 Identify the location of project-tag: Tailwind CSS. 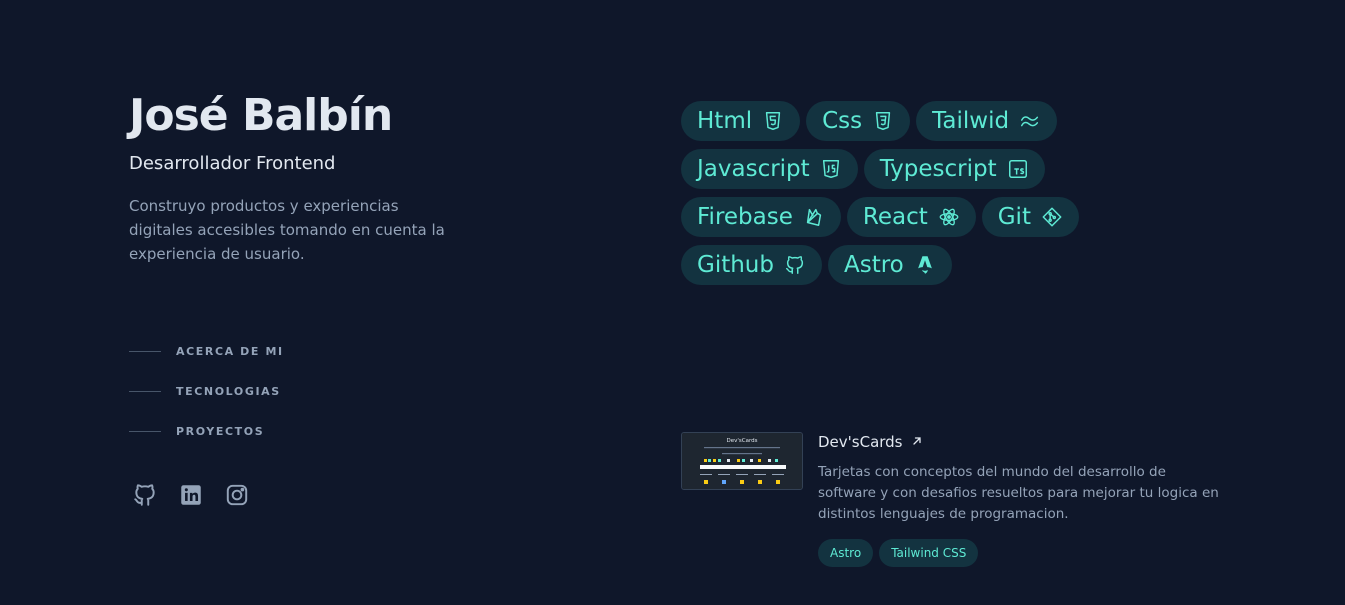
(929, 553).